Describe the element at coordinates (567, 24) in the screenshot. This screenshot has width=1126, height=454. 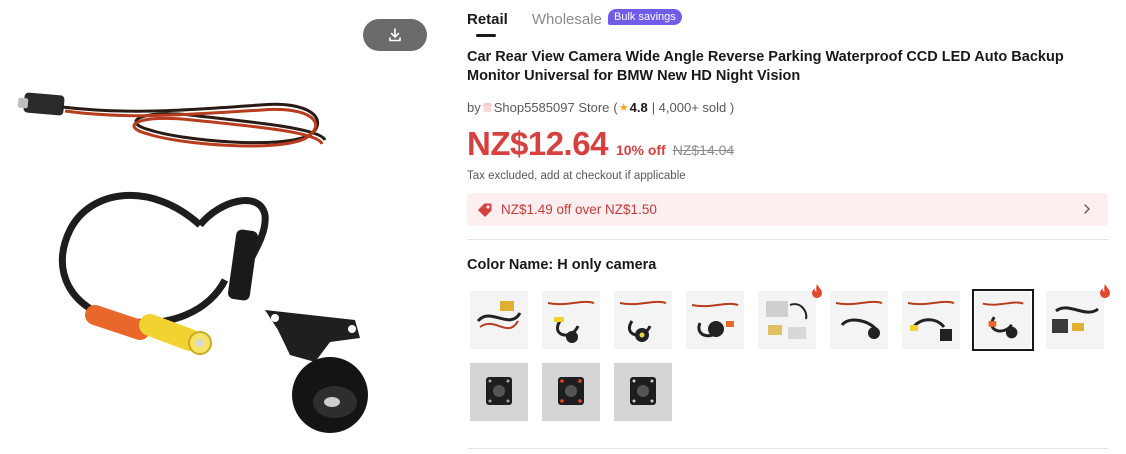
I see `tab-wholesale: Wholesale` at that location.